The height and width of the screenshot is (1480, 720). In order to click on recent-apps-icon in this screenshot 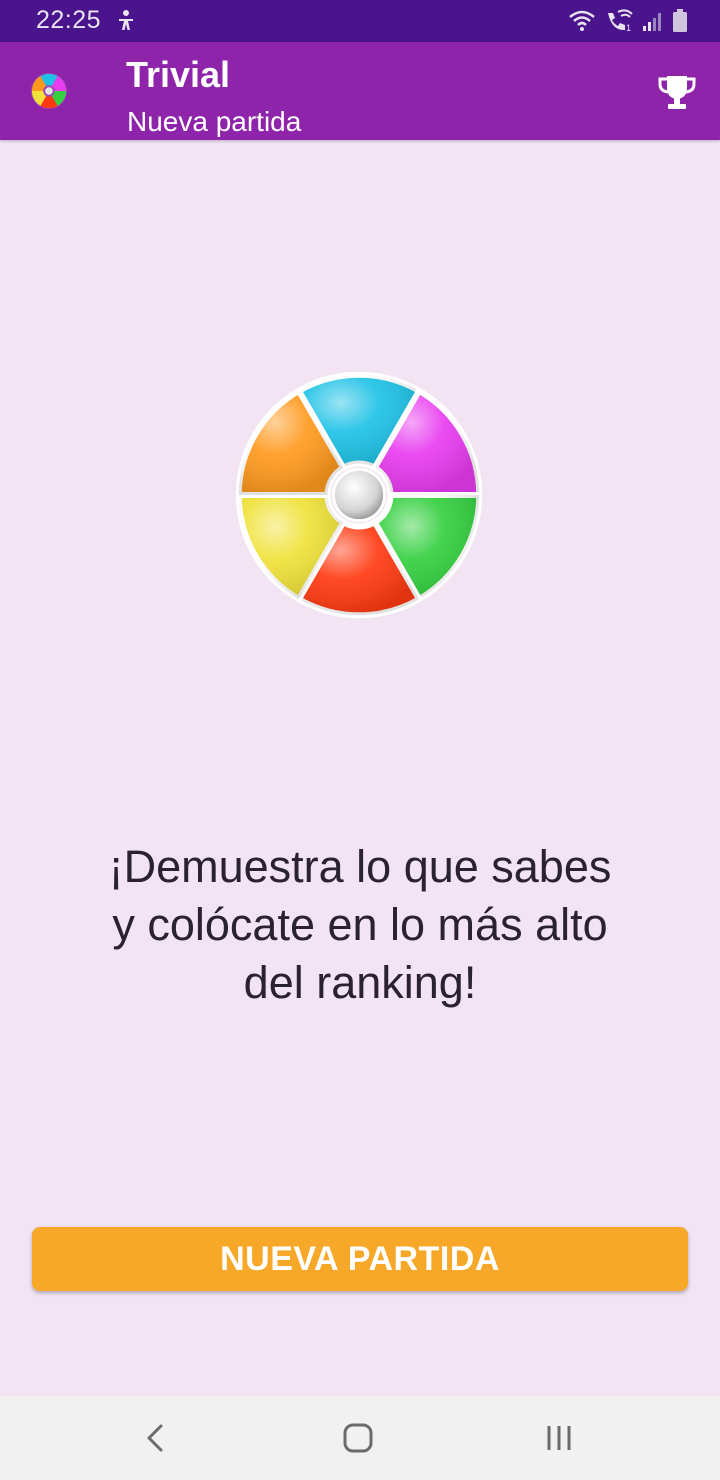, I will do `click(560, 1438)`.